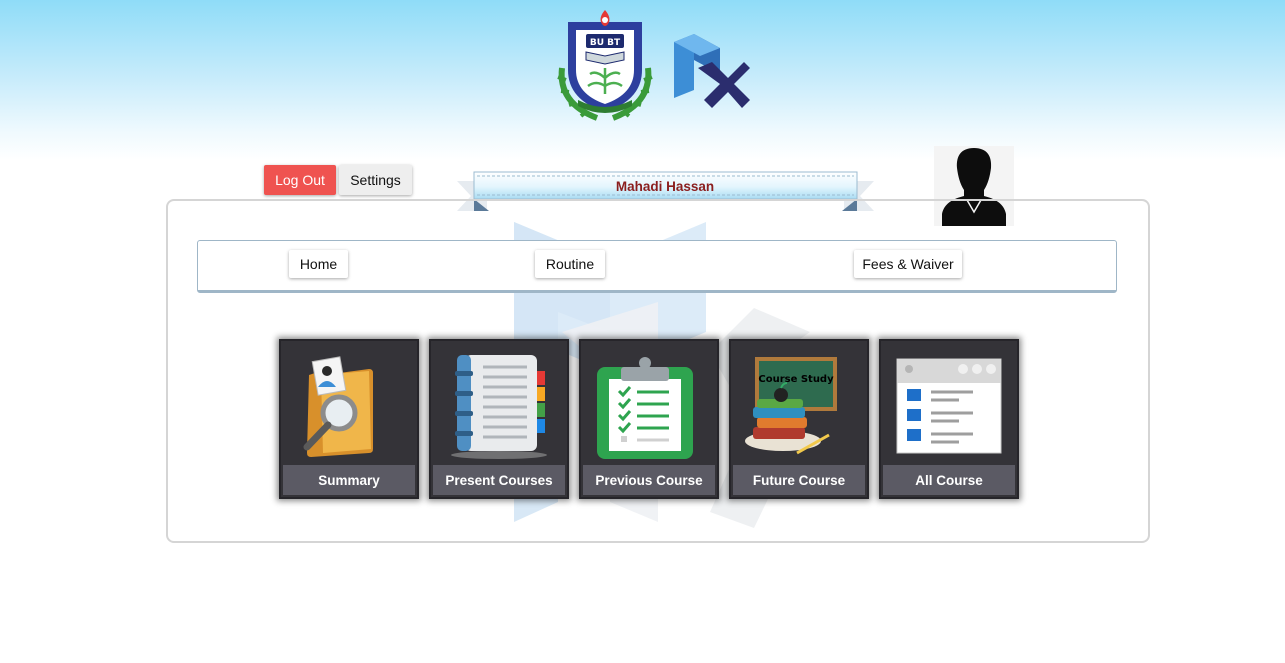 The image size is (1285, 663). What do you see at coordinates (645, 408) in the screenshot?
I see `clipboard-checklist-icon` at bounding box center [645, 408].